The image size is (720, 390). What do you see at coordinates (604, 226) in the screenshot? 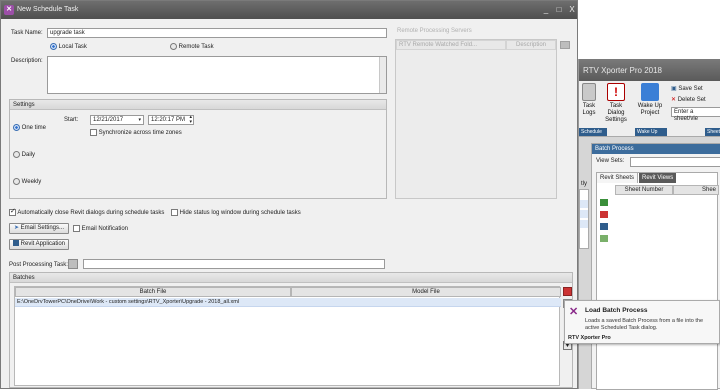
I see `save-icon` at bounding box center [604, 226].